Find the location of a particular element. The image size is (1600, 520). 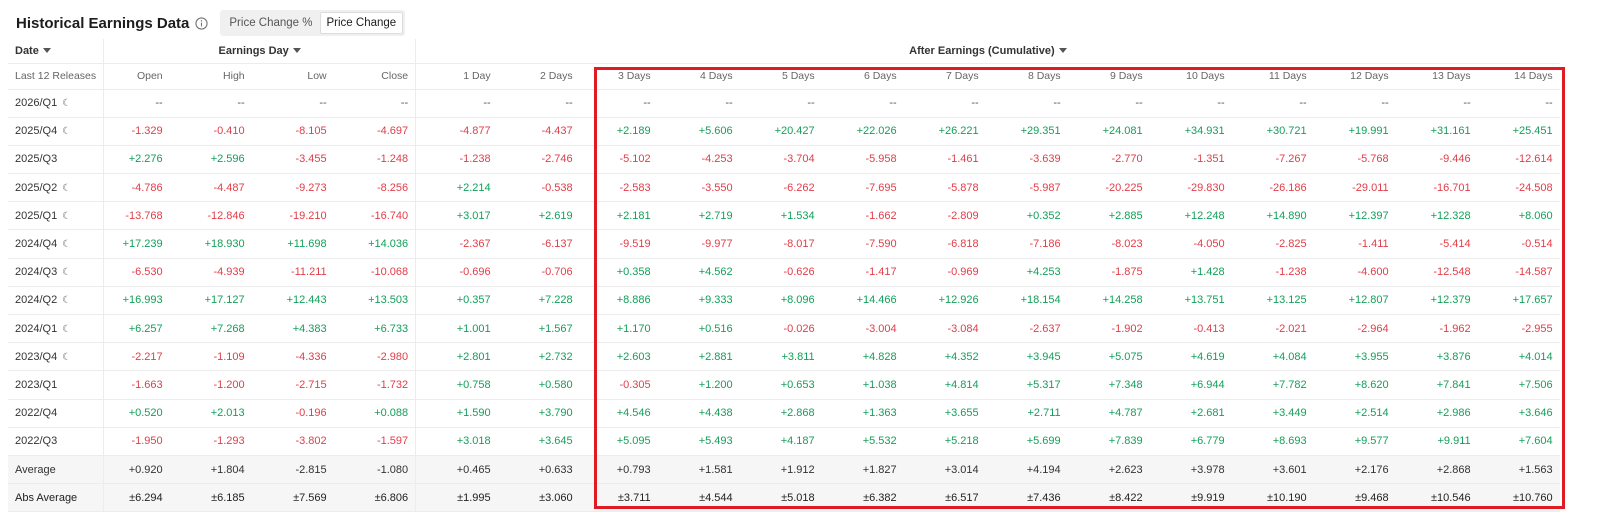

value-cell: -5.414 is located at coordinates (1436, 244).